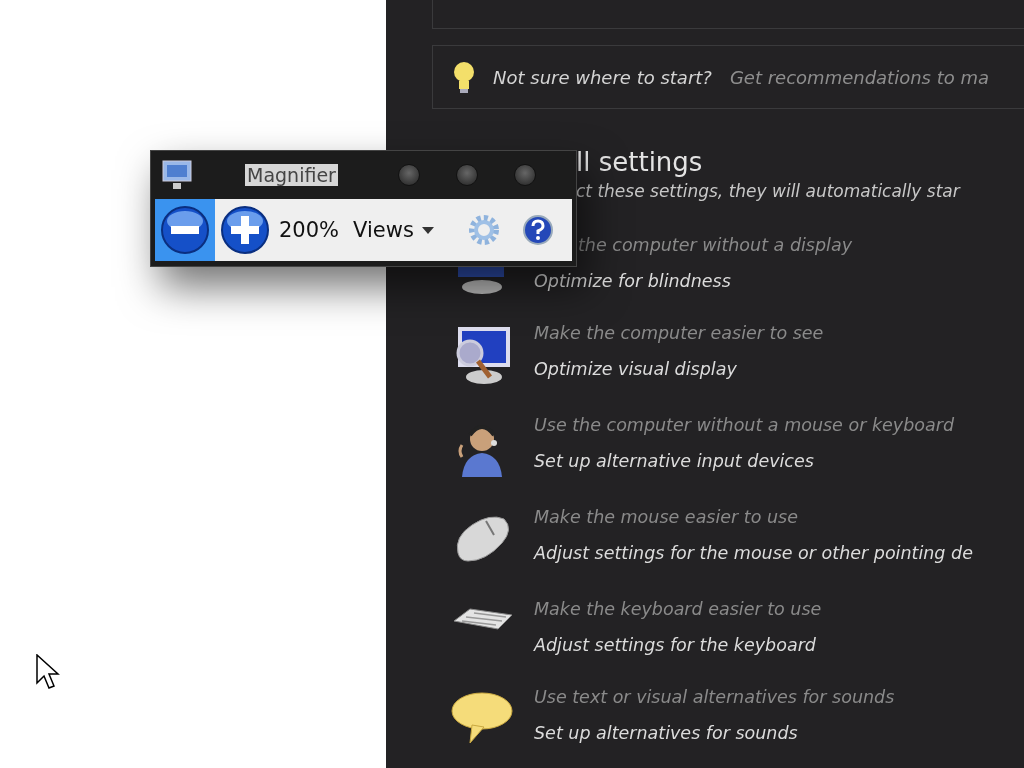  Describe the element at coordinates (679, 334) in the screenshot. I see `setting-caption: Make the computer easier to see` at that location.